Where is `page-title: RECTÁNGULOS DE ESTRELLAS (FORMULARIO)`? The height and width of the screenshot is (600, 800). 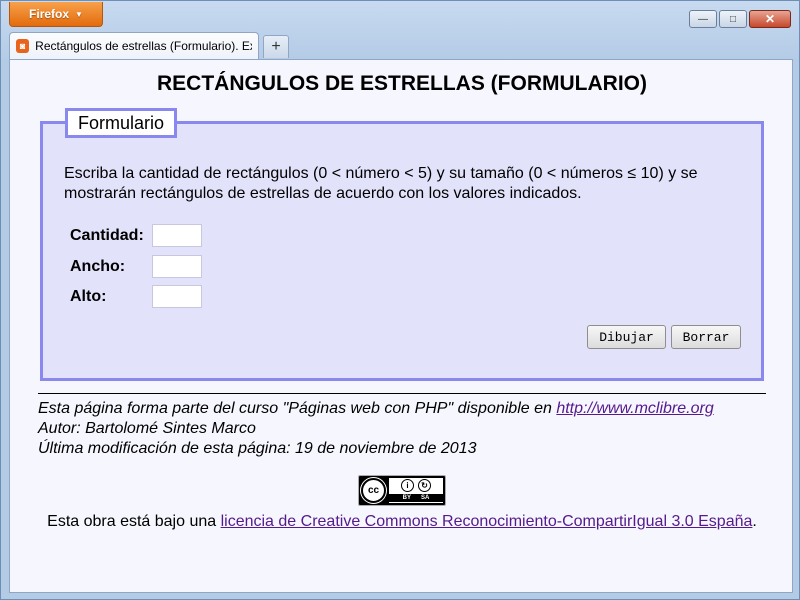
page-title: RECTÁNGULOS DE ESTRELLAS (FORMULARIO) is located at coordinates (402, 83).